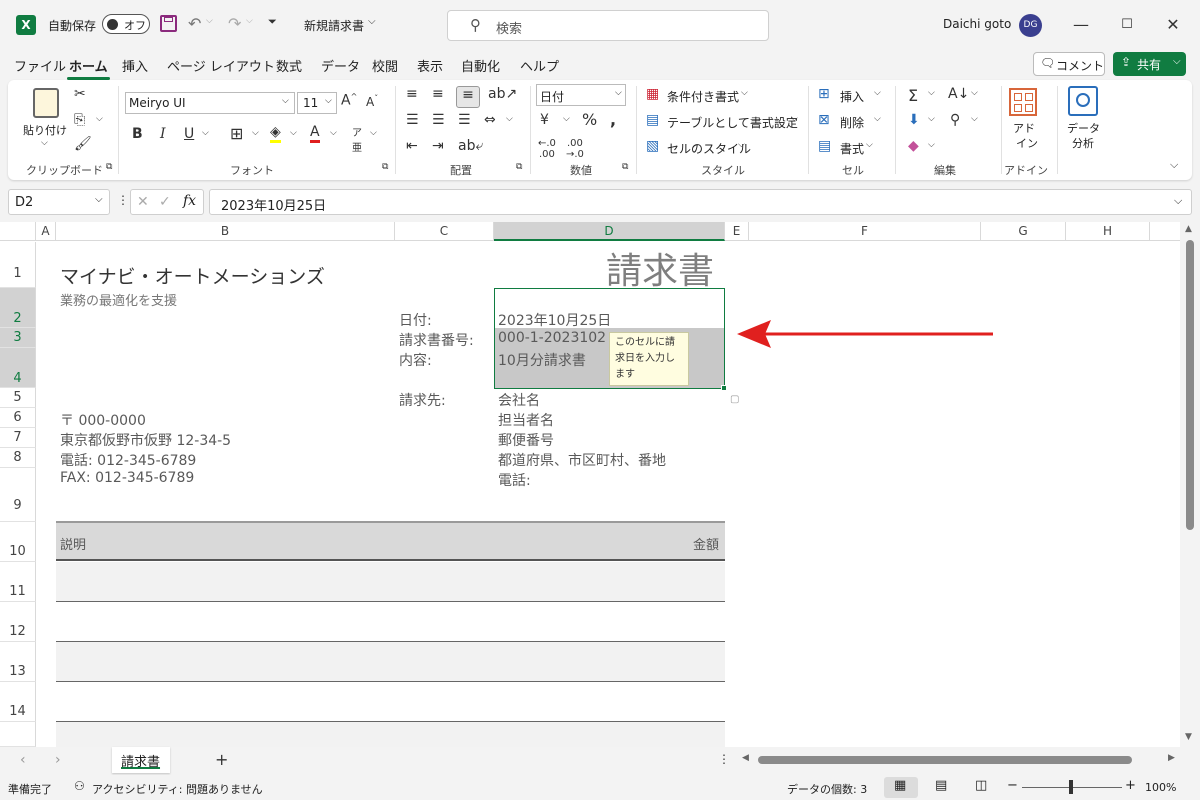 The height and width of the screenshot is (800, 1200). Describe the element at coordinates (526, 420) in the screenshot. I see `bill-to-contact: 担当者名` at that location.